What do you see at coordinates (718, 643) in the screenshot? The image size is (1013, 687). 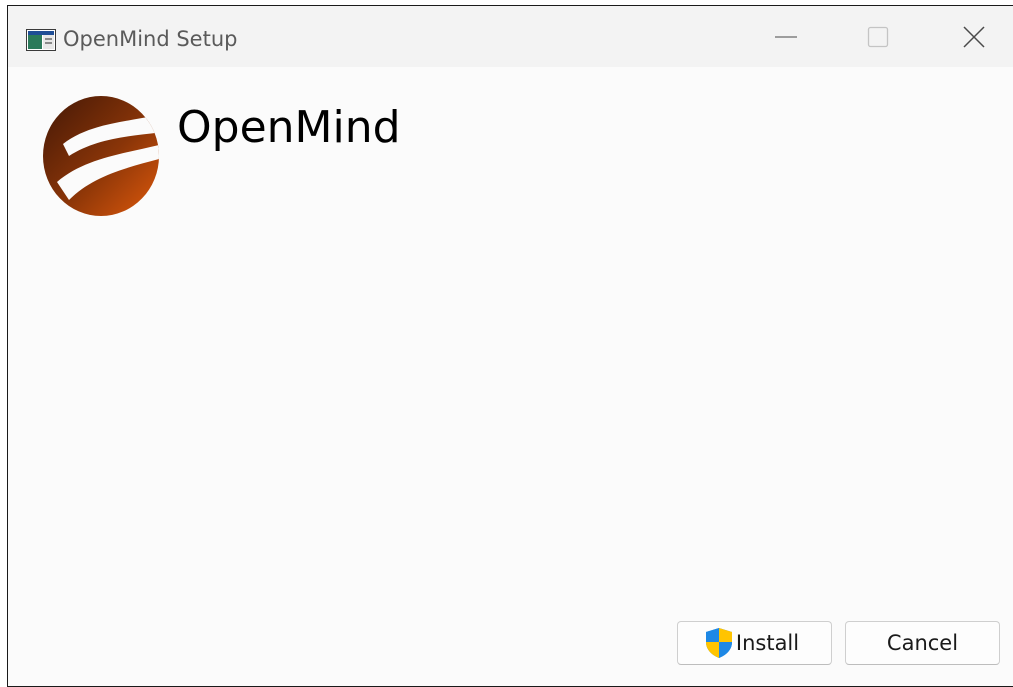 I see `uac-shield-icon` at bounding box center [718, 643].